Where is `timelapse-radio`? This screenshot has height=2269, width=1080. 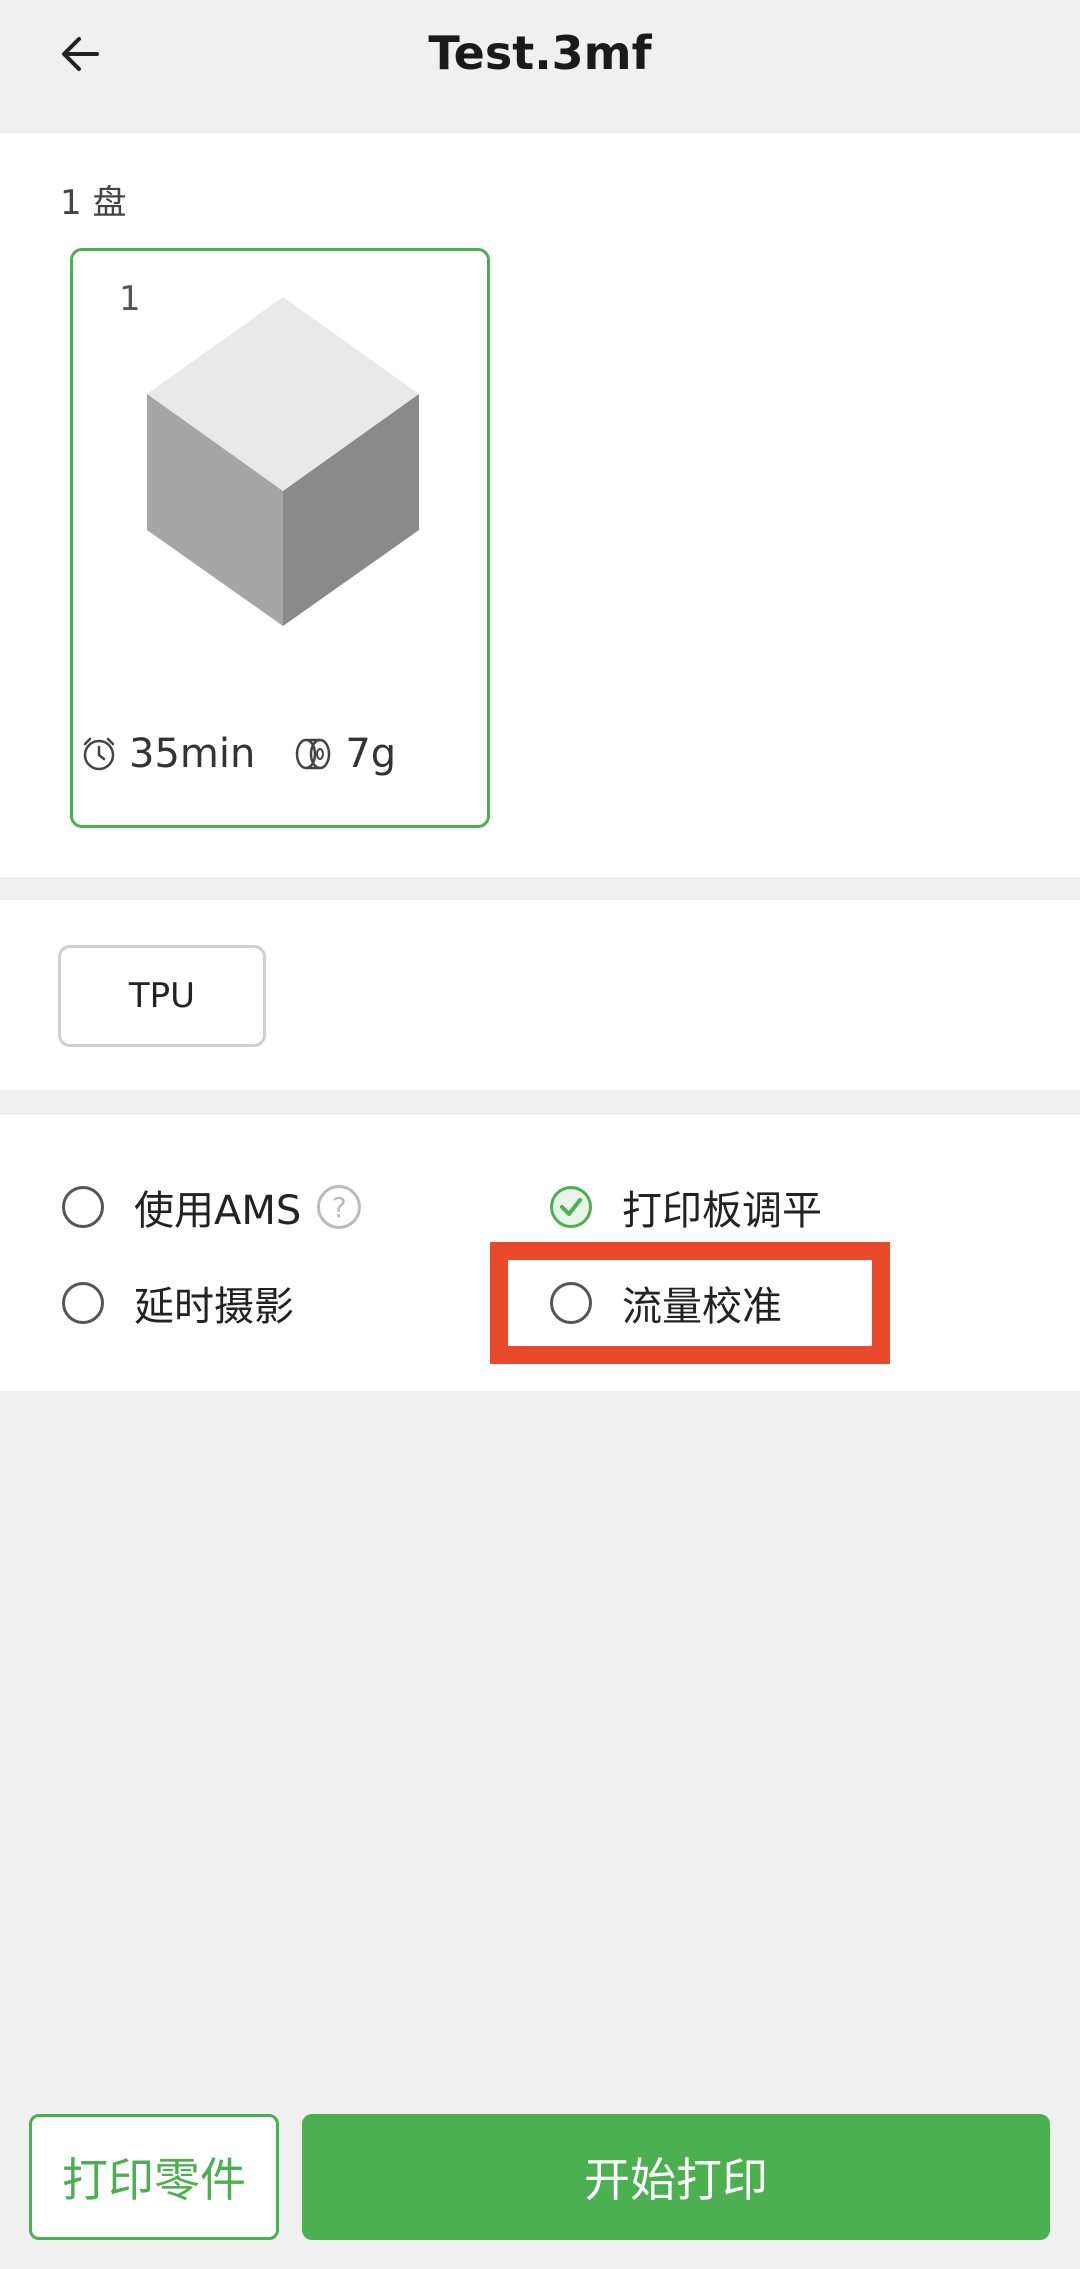
timelapse-radio is located at coordinates (83, 1303).